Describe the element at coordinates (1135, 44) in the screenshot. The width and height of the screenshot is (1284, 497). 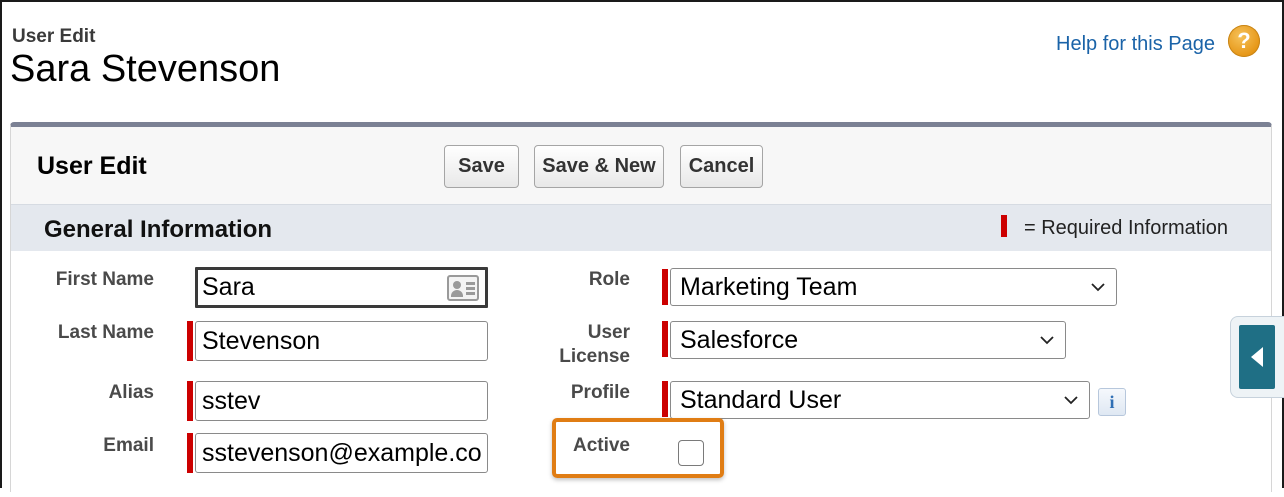
I see `help-link: Help for this Page` at that location.